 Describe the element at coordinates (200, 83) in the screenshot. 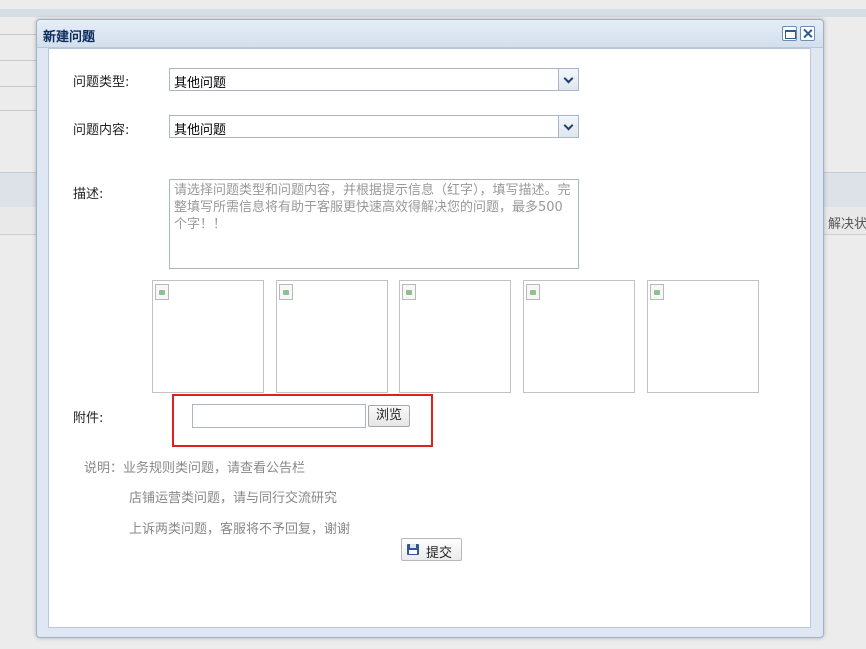

I see `issue-type-value: 其他问题` at that location.